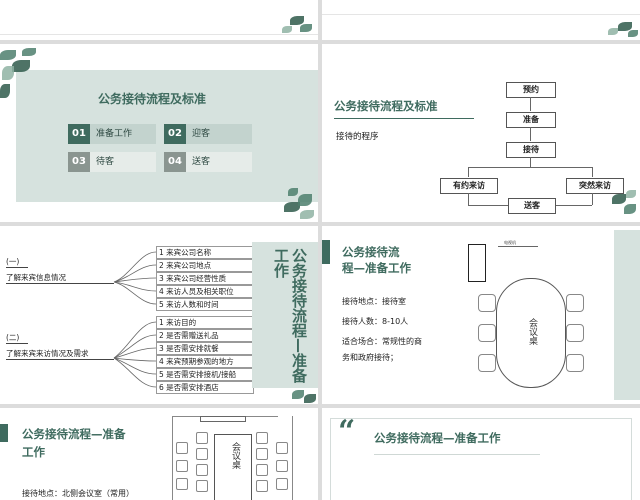 The height and width of the screenshot is (500, 640). What do you see at coordinates (112, 134) in the screenshot?
I see `agenda-item-01: 01 准备工作` at bounding box center [112, 134].